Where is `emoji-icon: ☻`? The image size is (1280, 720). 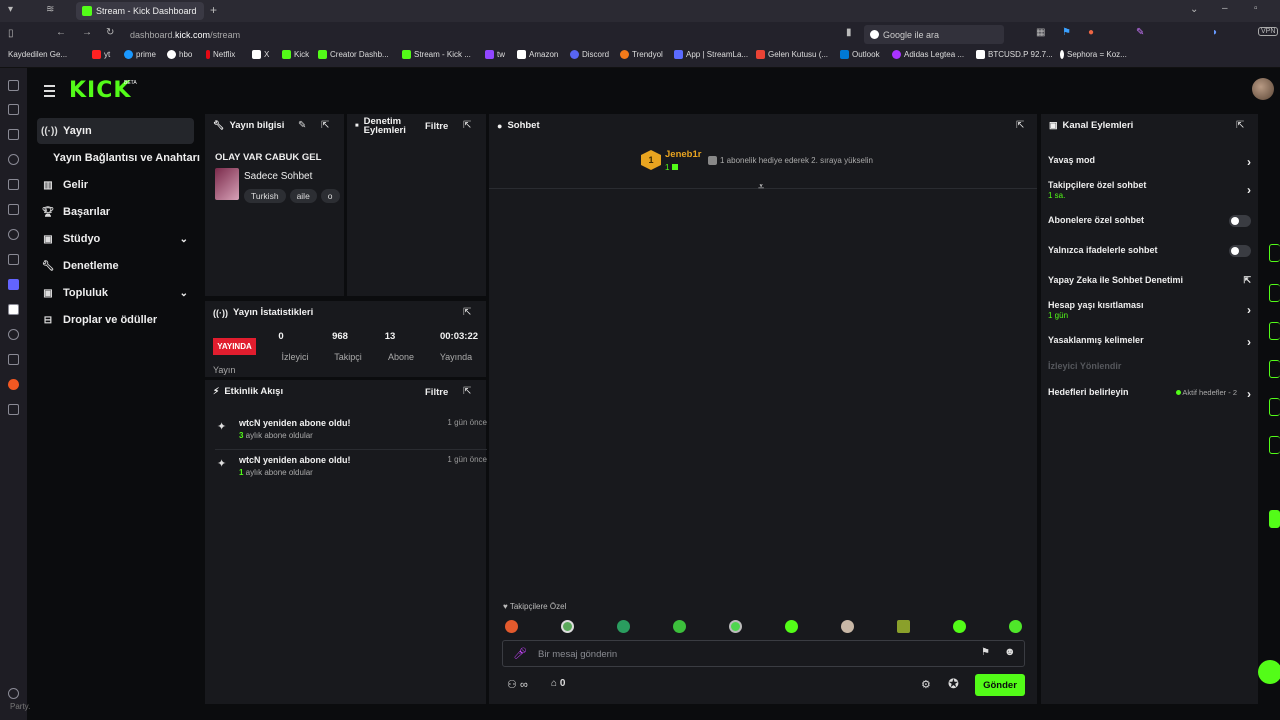 emoji-icon: ☻ is located at coordinates (1010, 652).